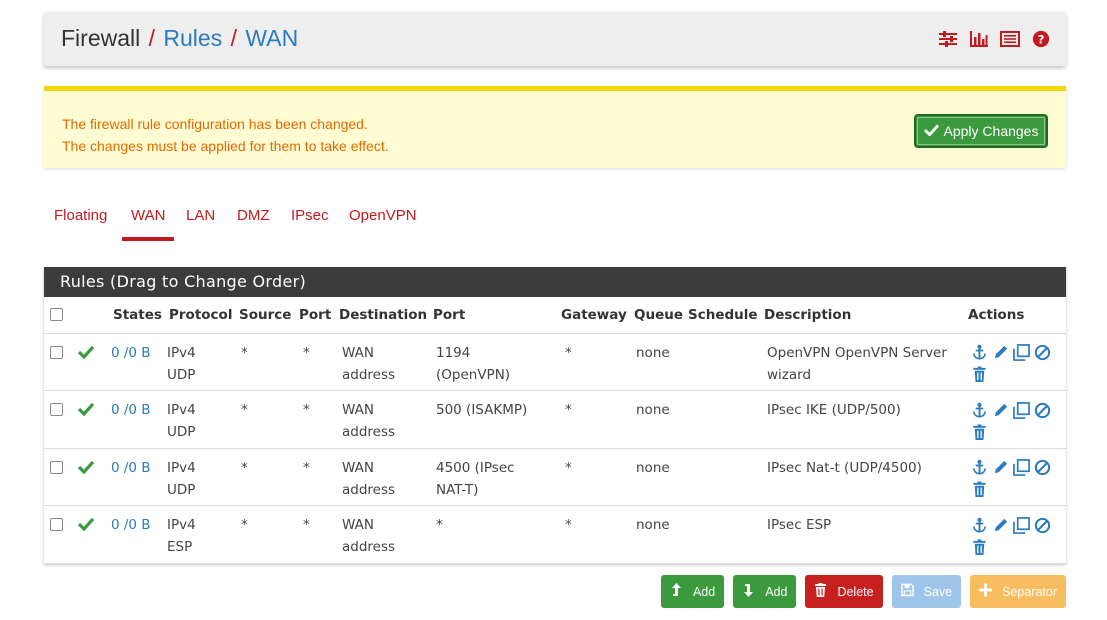  What do you see at coordinates (948, 39) in the screenshot?
I see `sliders-icon` at bounding box center [948, 39].